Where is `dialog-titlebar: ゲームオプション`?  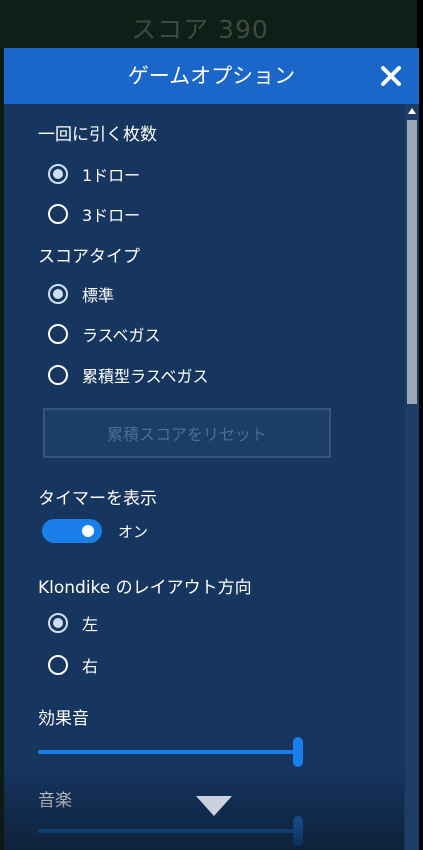
dialog-titlebar: ゲームオプション is located at coordinates (211, 76).